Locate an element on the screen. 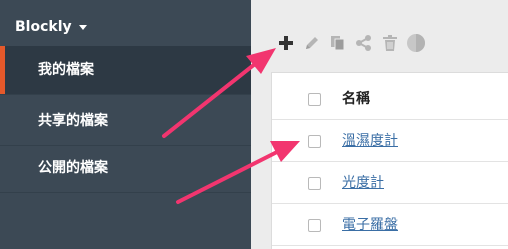 This screenshot has width=508, height=249. sidebar-item-label: 我的檔案 is located at coordinates (66, 70).